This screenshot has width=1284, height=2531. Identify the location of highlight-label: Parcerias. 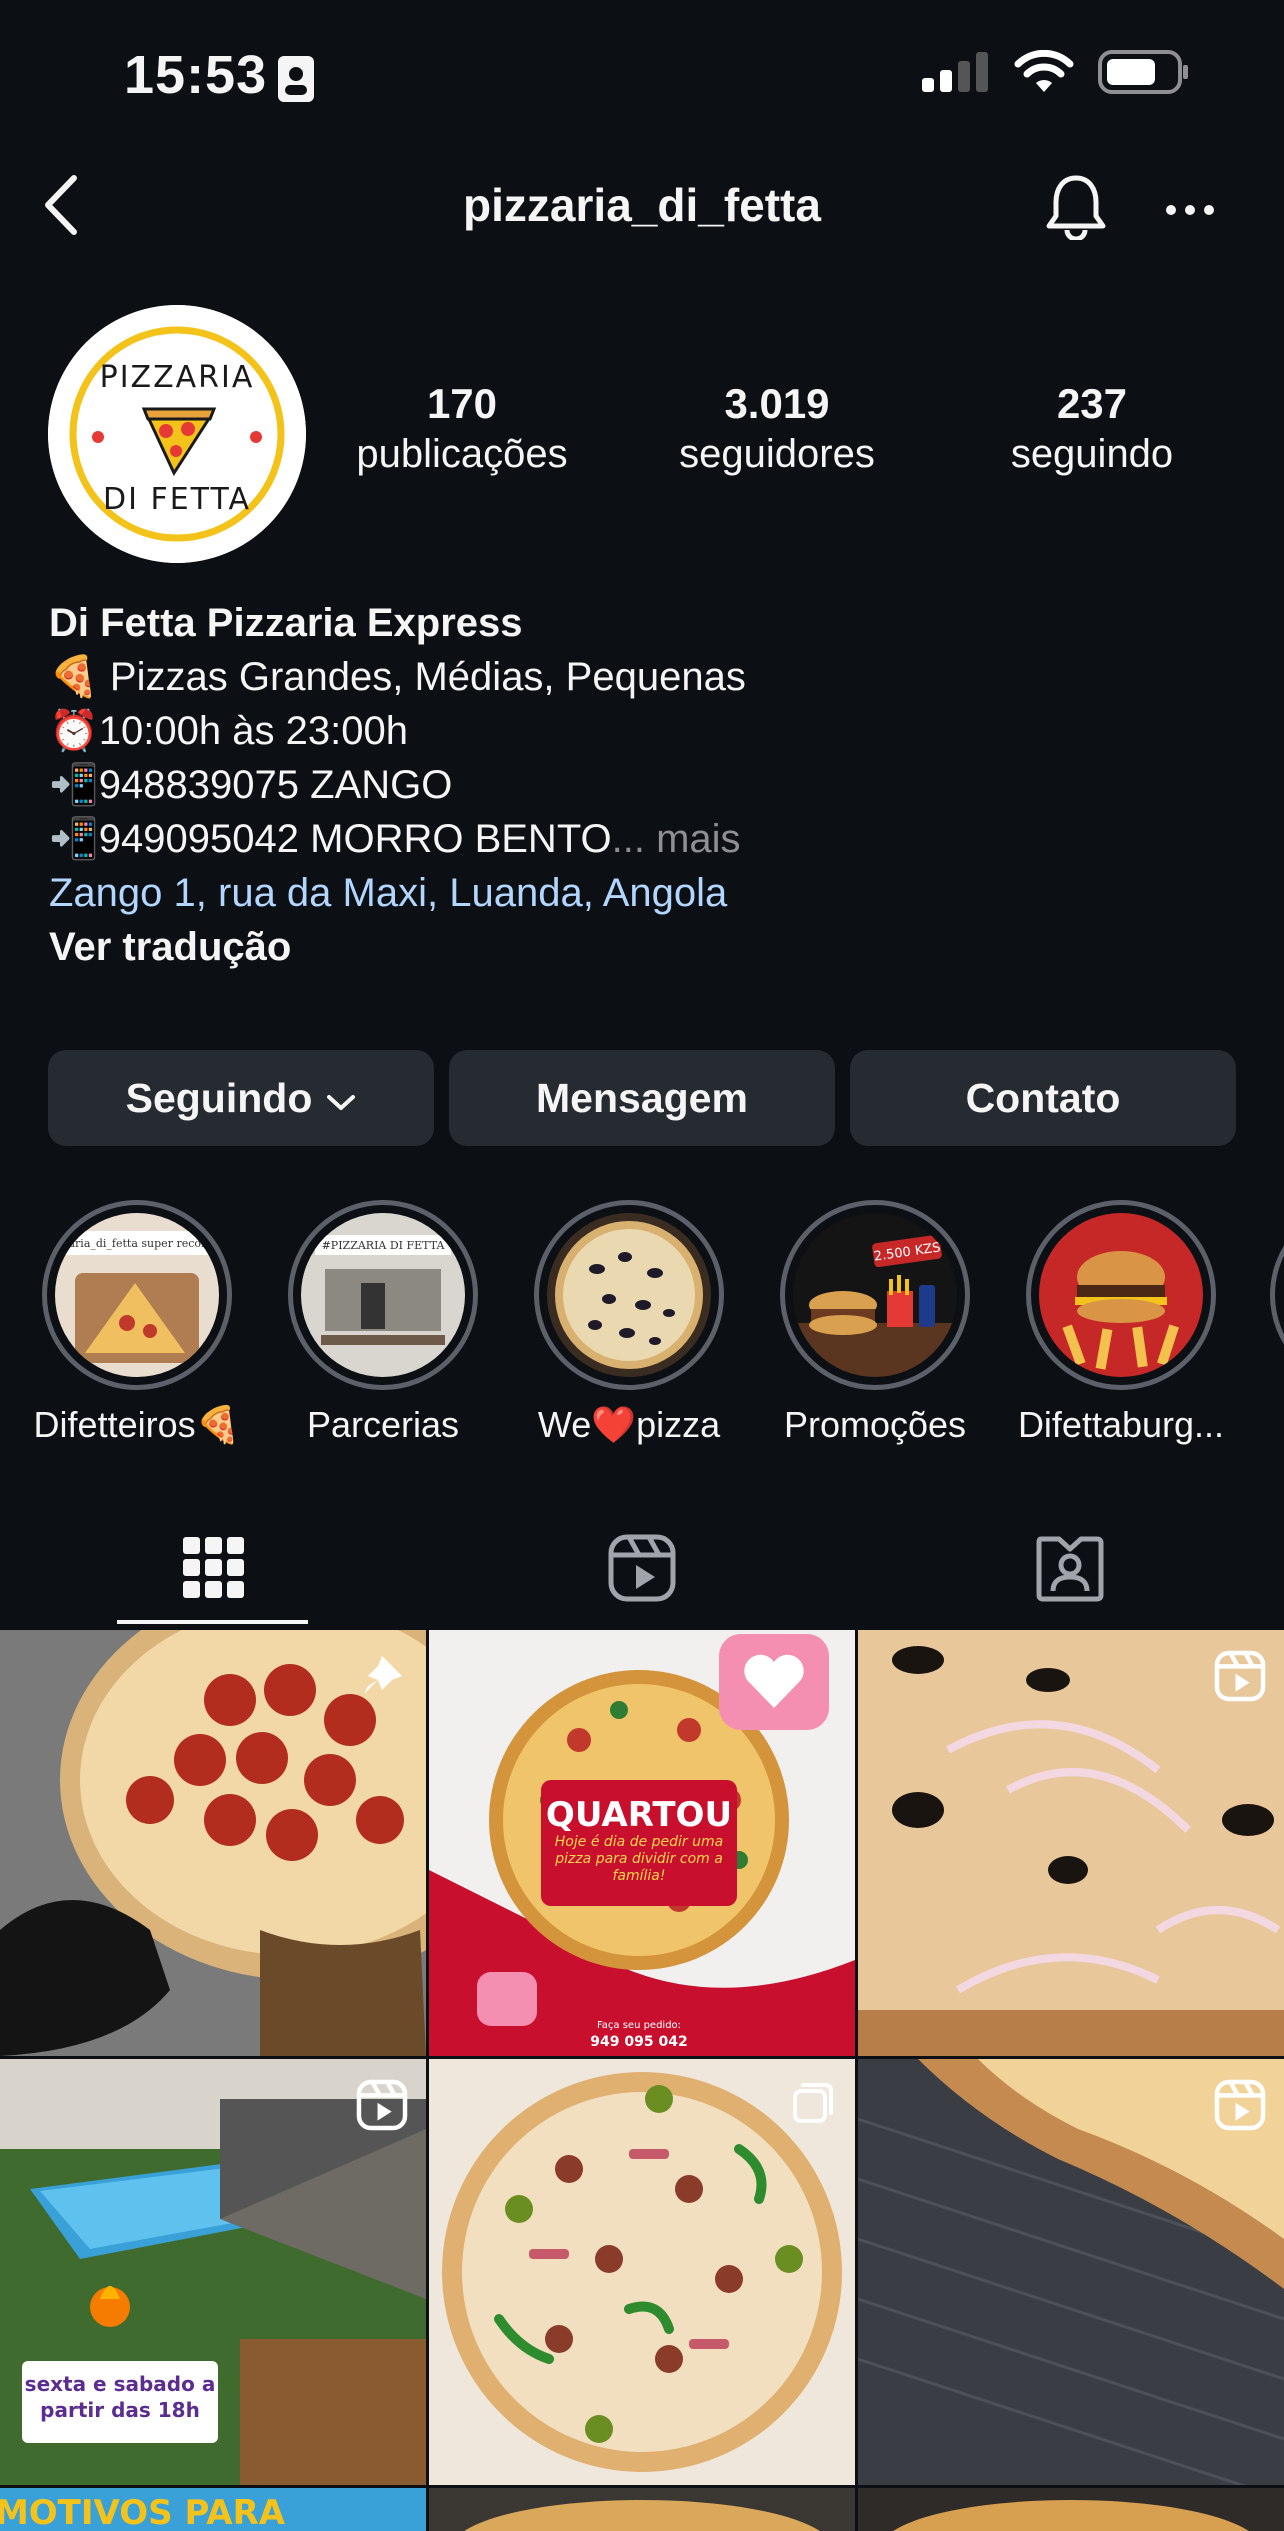
(383, 1424).